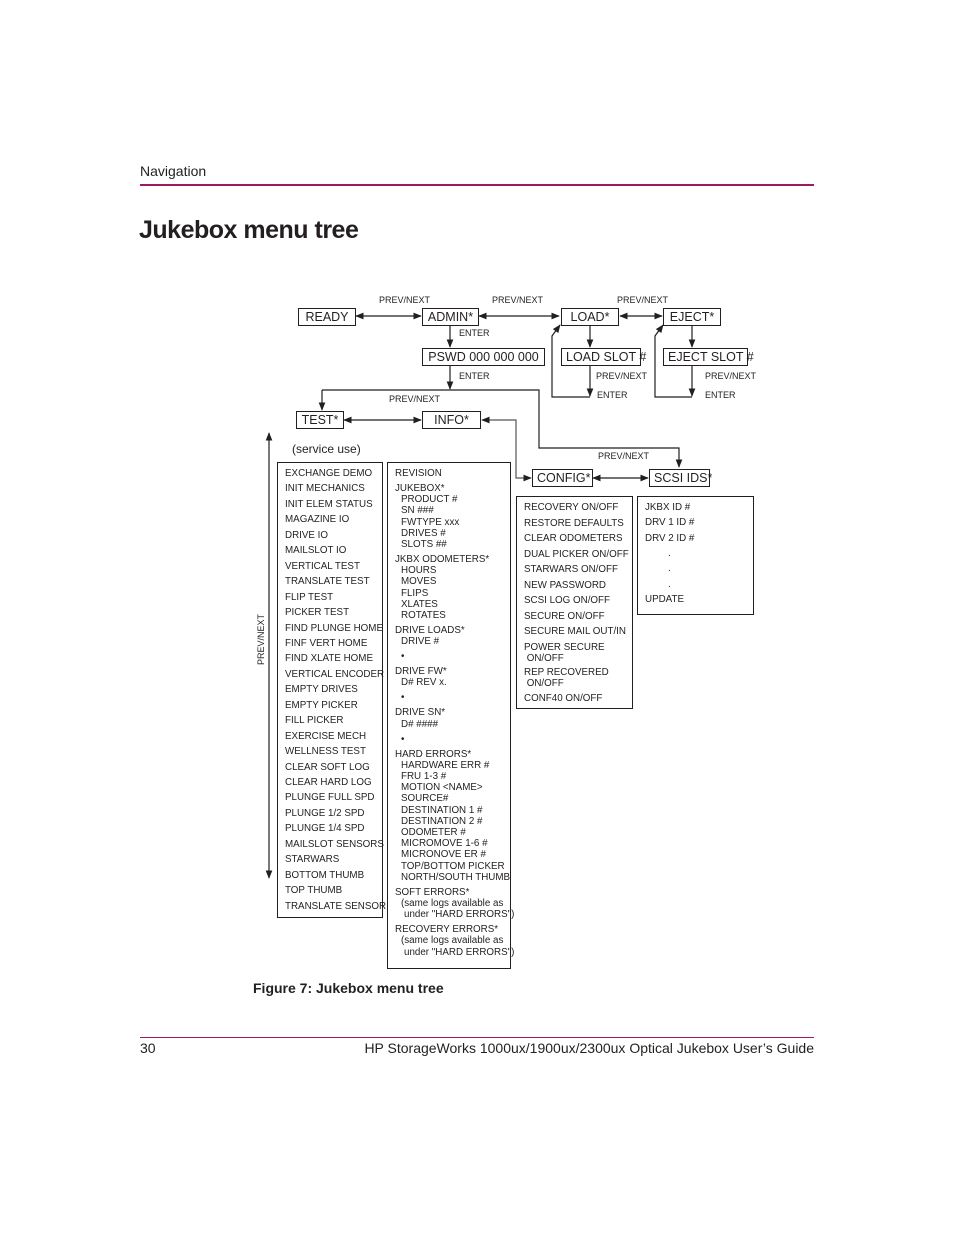 This screenshot has width=954, height=1235. I want to click on menu-item: ODOMETER #, so click(433, 832).